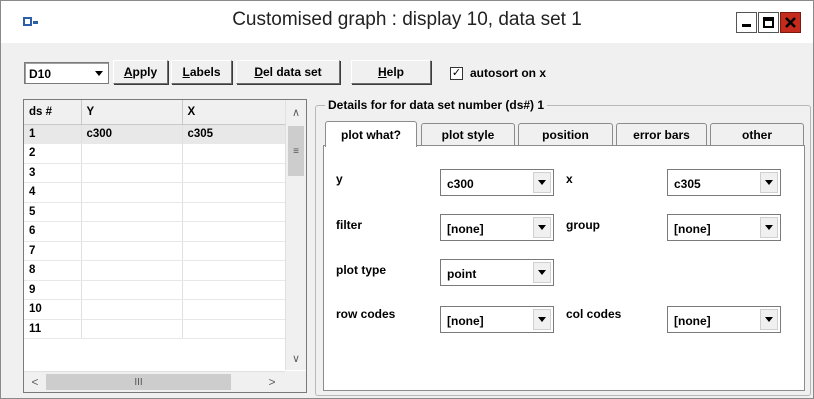  I want to click on cell-ds-number: 11, so click(53, 329).